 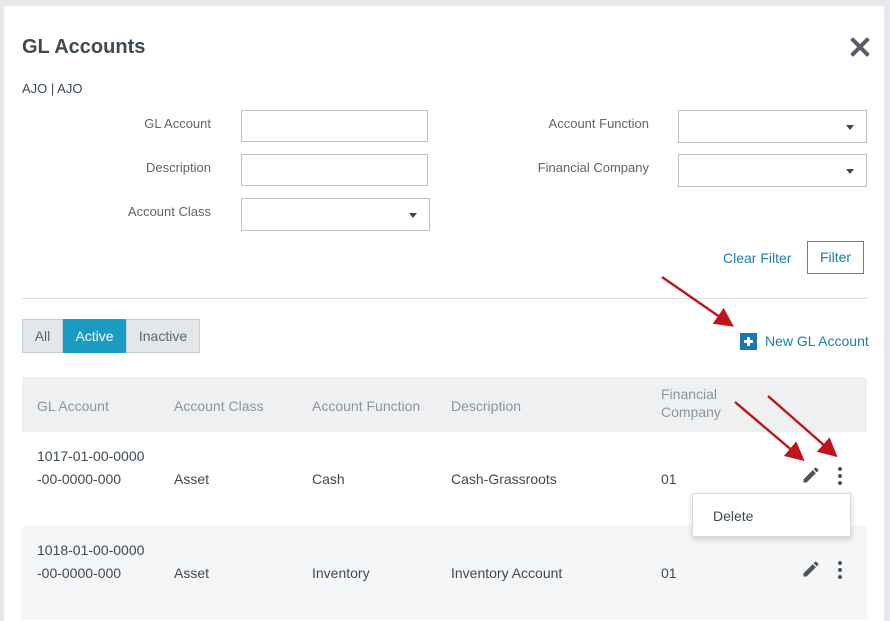 I want to click on account-class-select, so click(x=335, y=214).